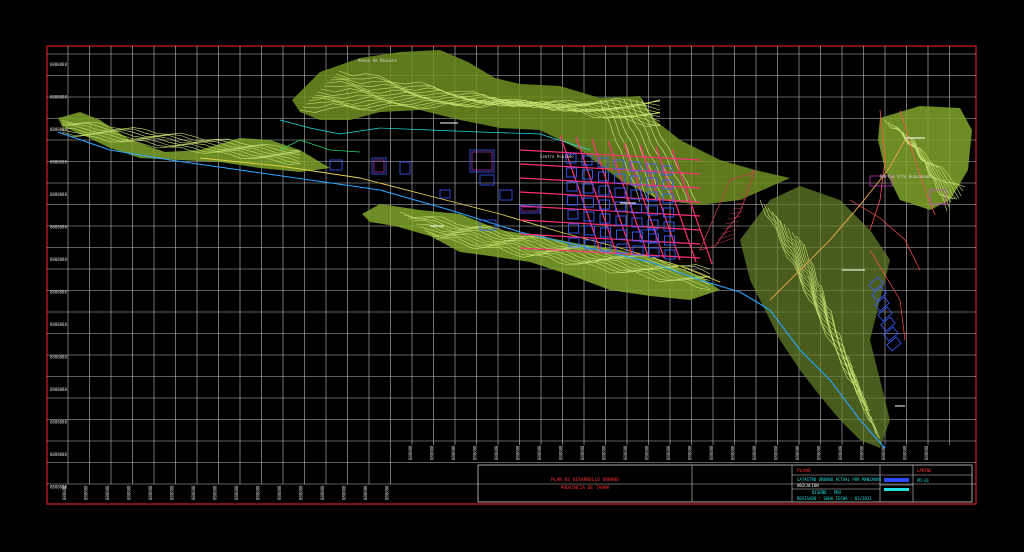 This screenshot has height=552, width=1024. I want to click on project-subtitle: PROVINCIA DE TARMA, so click(585, 488).